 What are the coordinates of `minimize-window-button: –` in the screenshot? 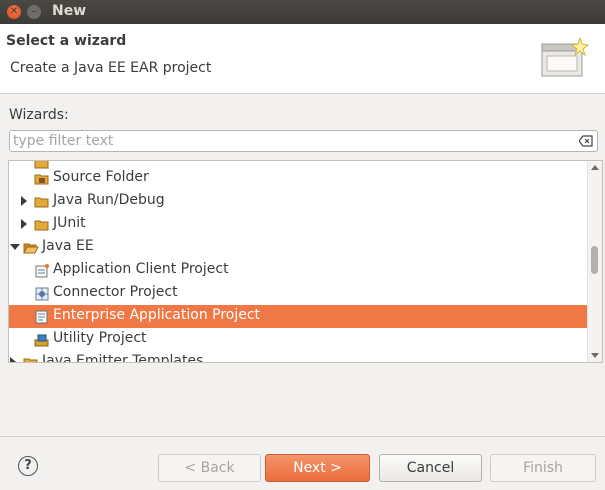 It's located at (34, 12).